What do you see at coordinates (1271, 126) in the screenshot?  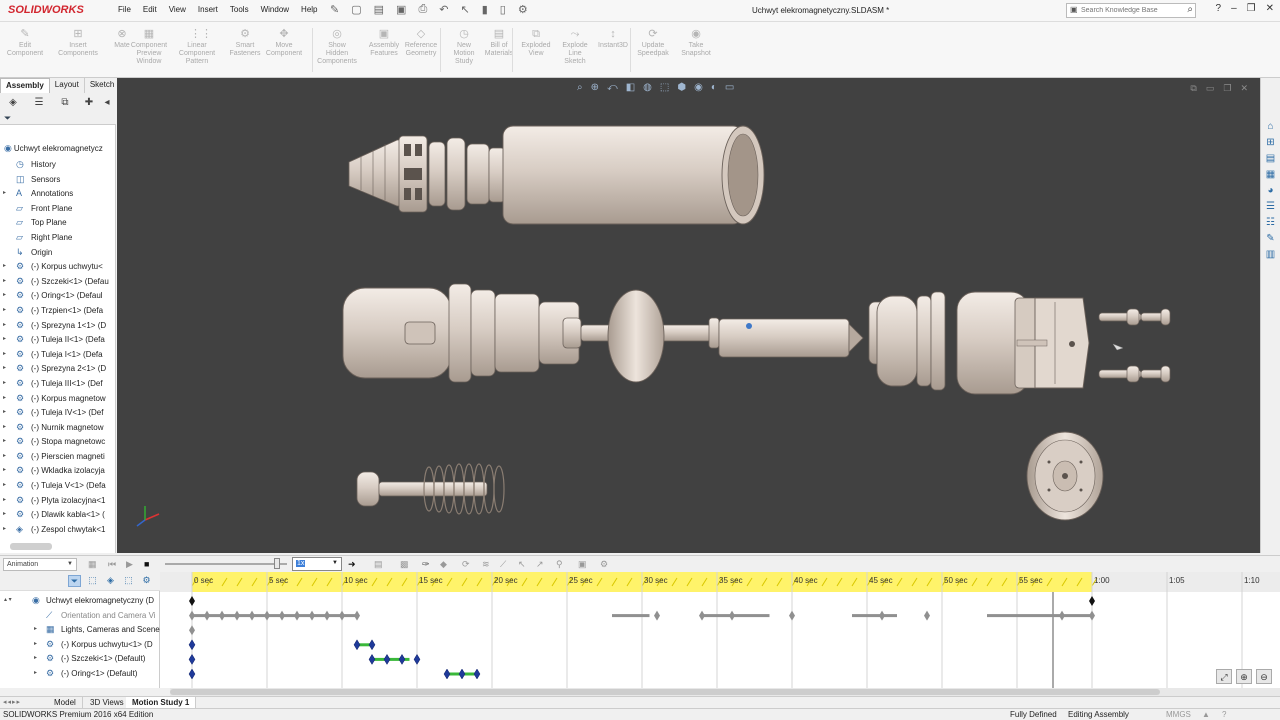 I see `solidworks-resources-icon: ⌂` at bounding box center [1271, 126].